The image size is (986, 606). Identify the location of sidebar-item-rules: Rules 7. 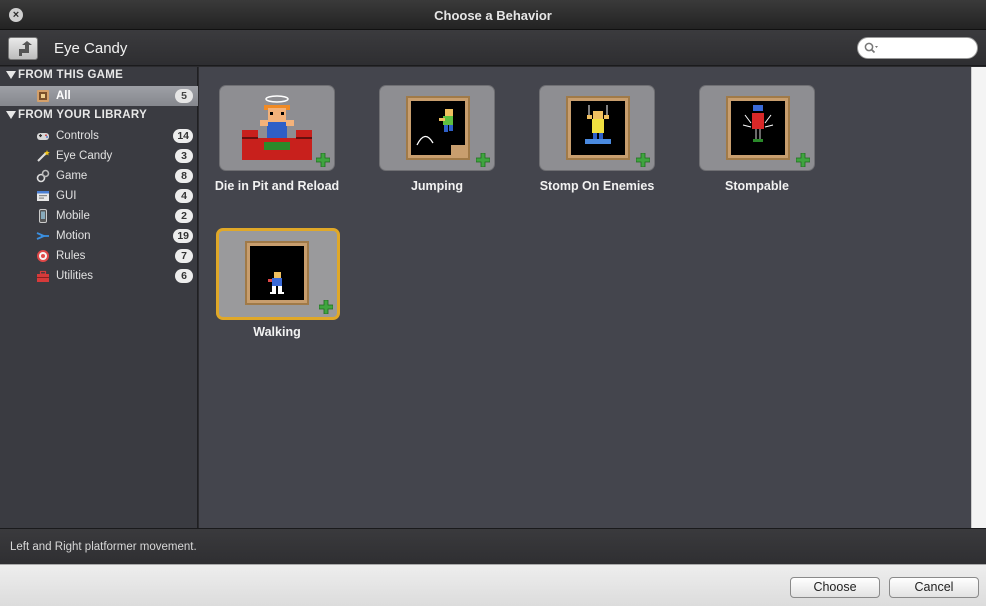
(99, 256).